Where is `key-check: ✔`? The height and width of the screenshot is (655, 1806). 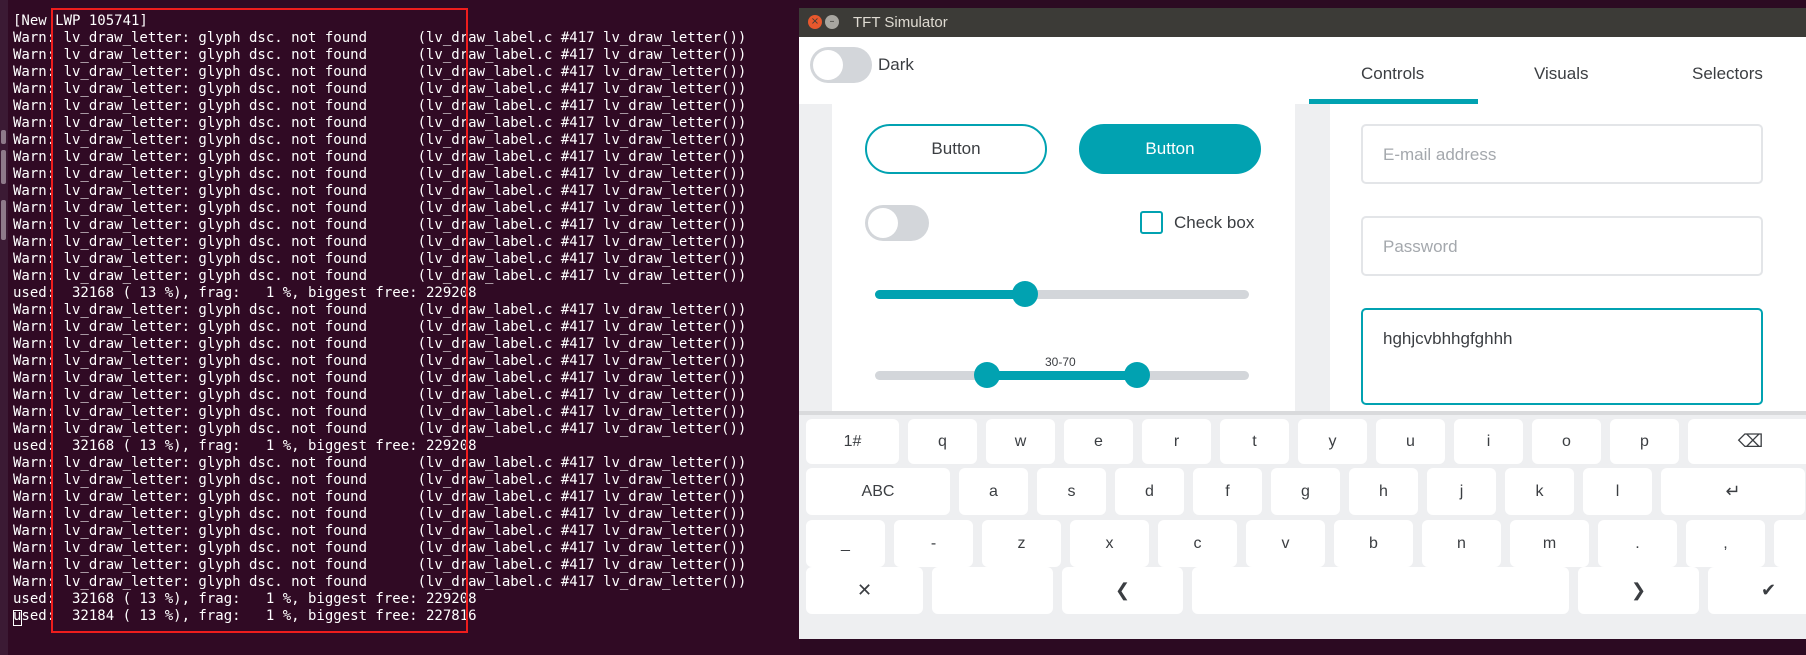 key-check: ✔ is located at coordinates (1757, 590).